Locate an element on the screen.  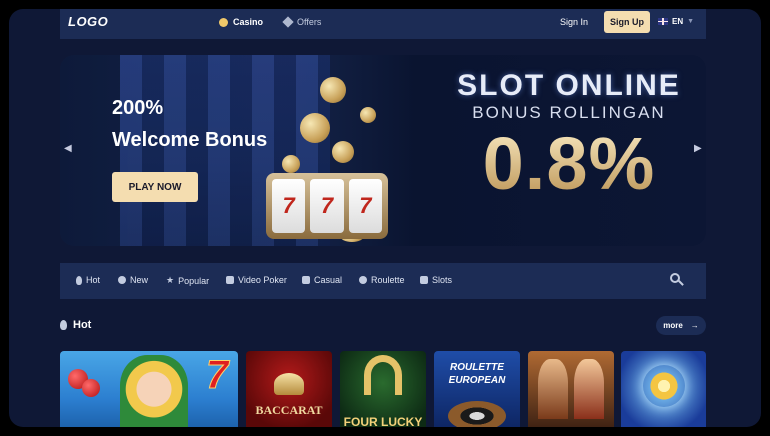
dome-image is located at coordinates (289, 384).